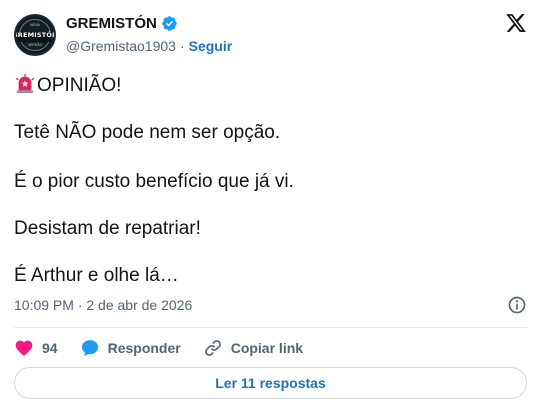 Image resolution: width=541 pixels, height=408 pixels. I want to click on copy-link-button: Copiar link, so click(253, 348).